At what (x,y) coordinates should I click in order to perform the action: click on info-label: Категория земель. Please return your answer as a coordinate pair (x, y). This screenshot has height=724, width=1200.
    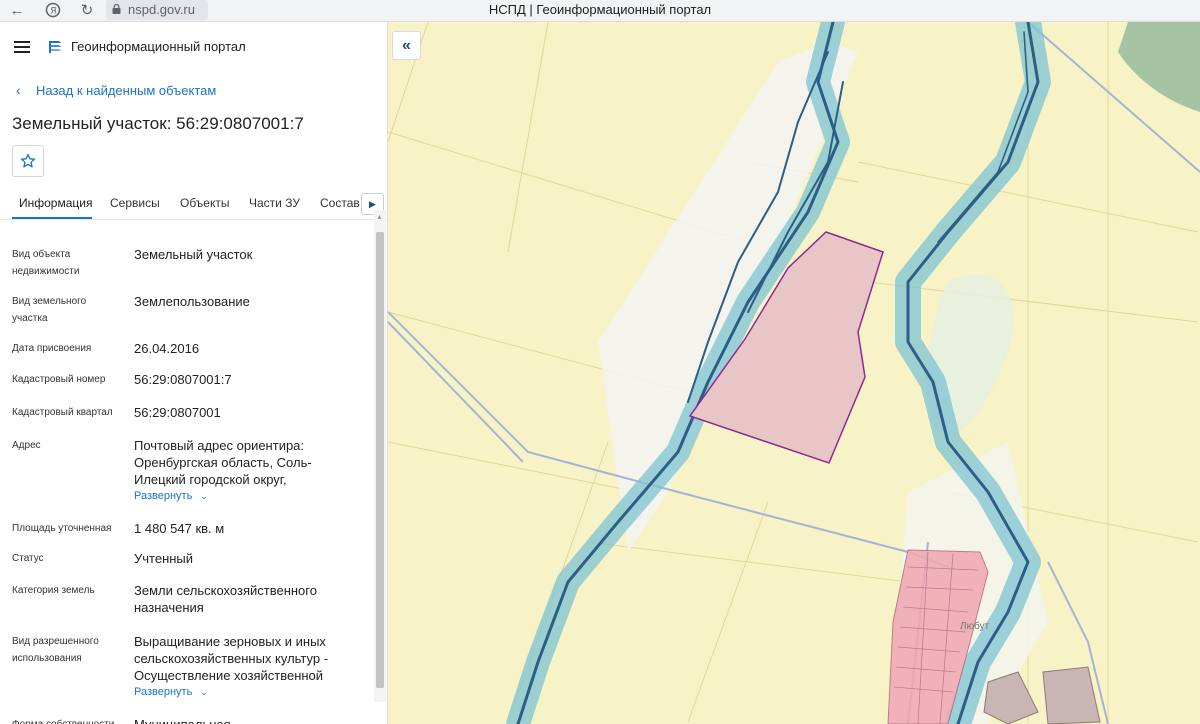
    Looking at the image, I should click on (53, 590).